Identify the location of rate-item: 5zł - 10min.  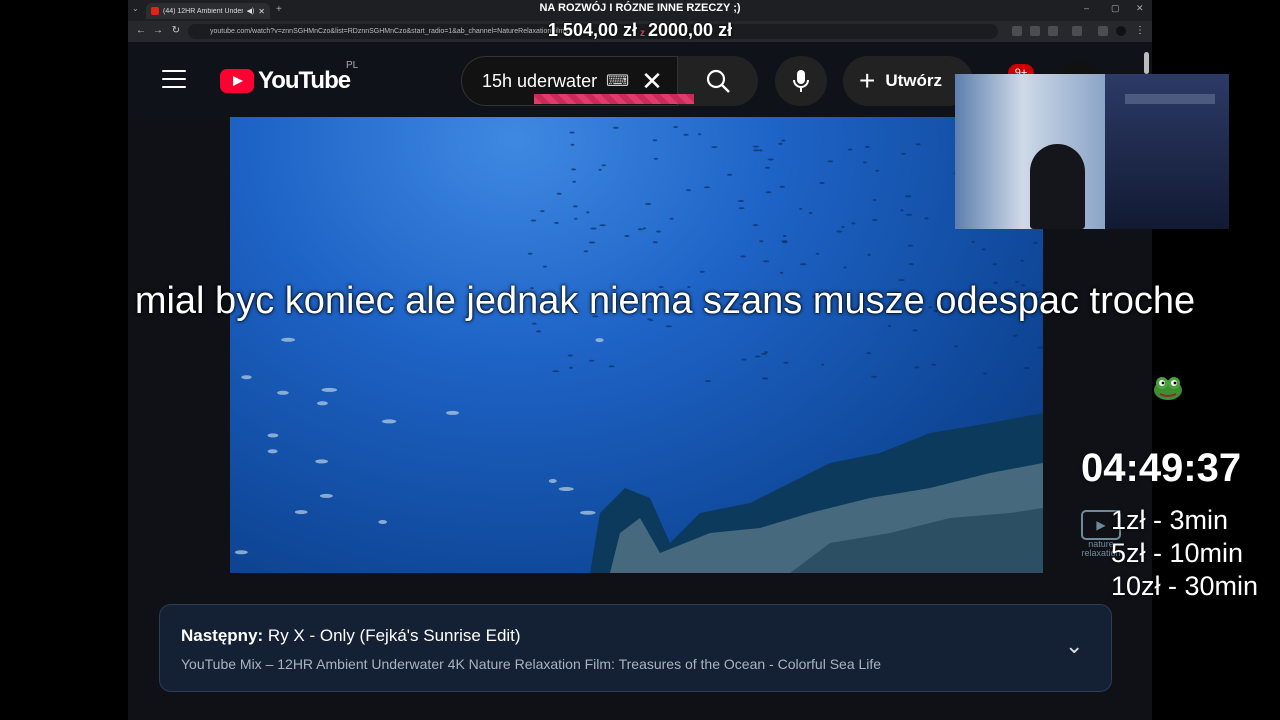
(1177, 553).